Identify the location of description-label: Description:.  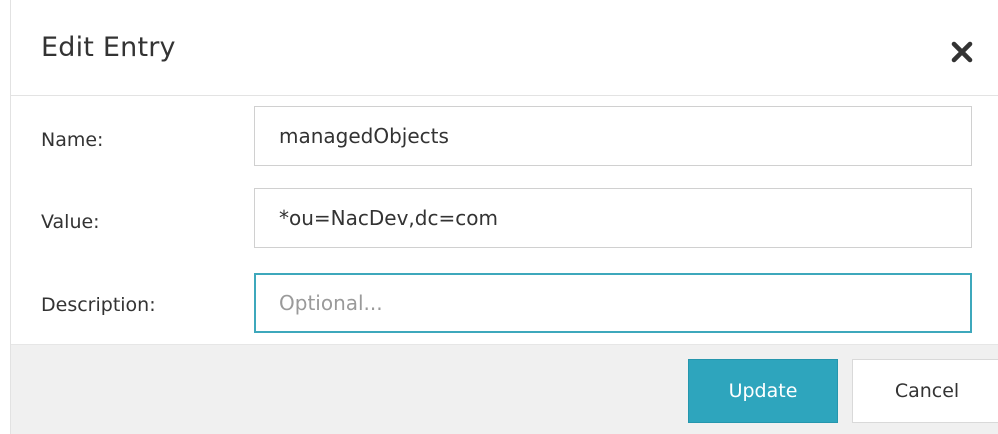
(98, 305).